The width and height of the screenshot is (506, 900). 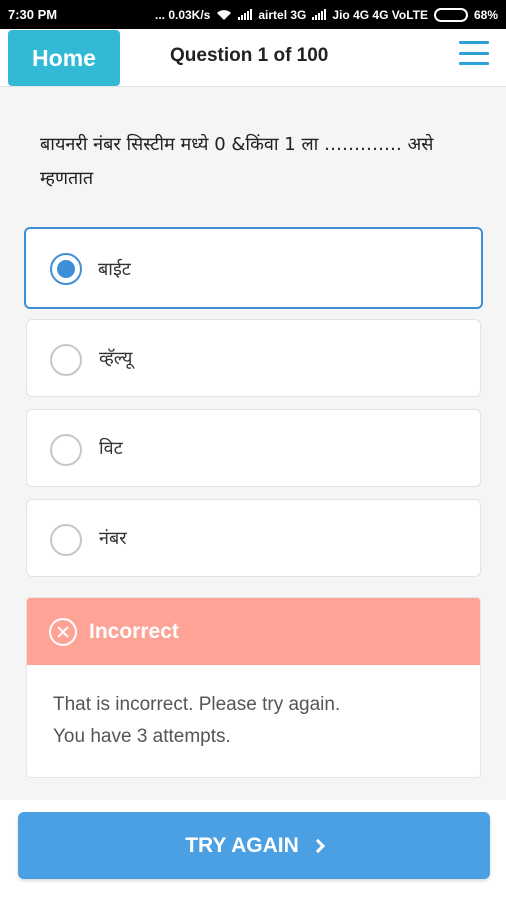 I want to click on page-title: Question 1 of 100, so click(x=249, y=55).